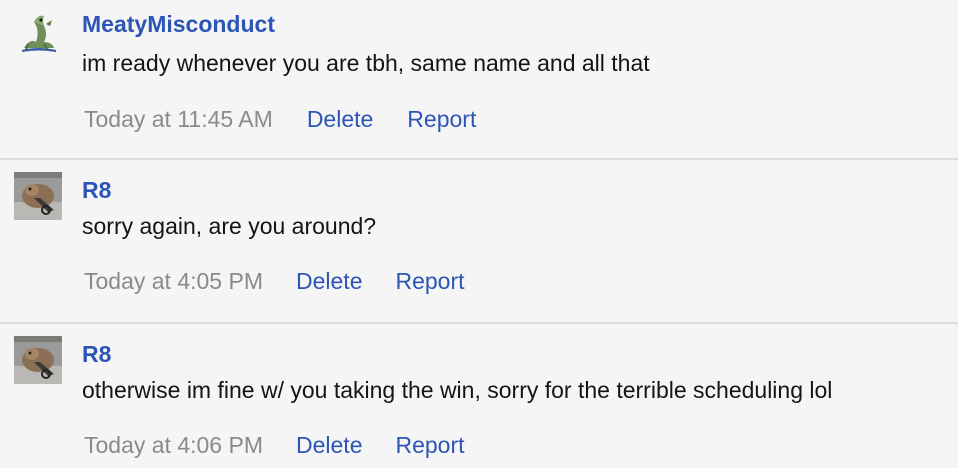 The image size is (958, 468). What do you see at coordinates (178, 24) in the screenshot?
I see `username-link: MeatyMisconduct` at bounding box center [178, 24].